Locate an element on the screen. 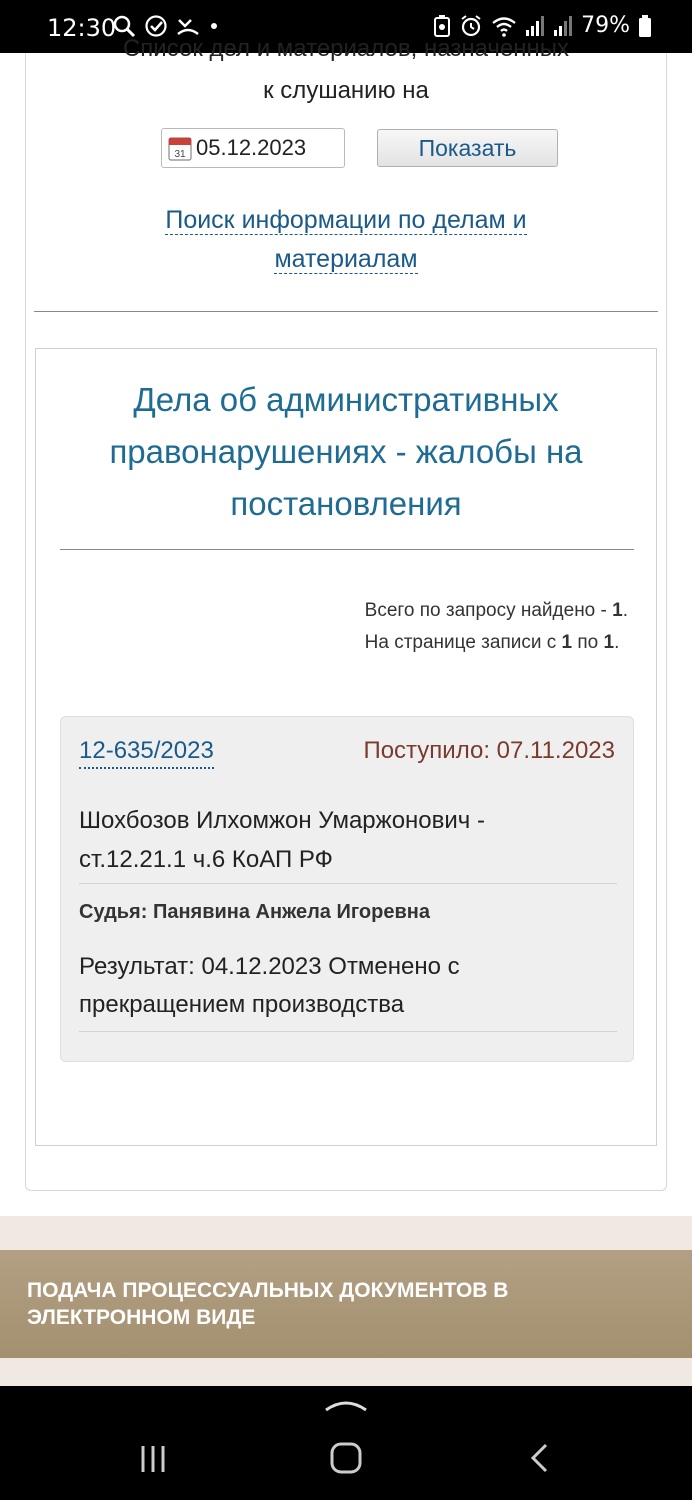  found-suffix: . is located at coordinates (625, 610).